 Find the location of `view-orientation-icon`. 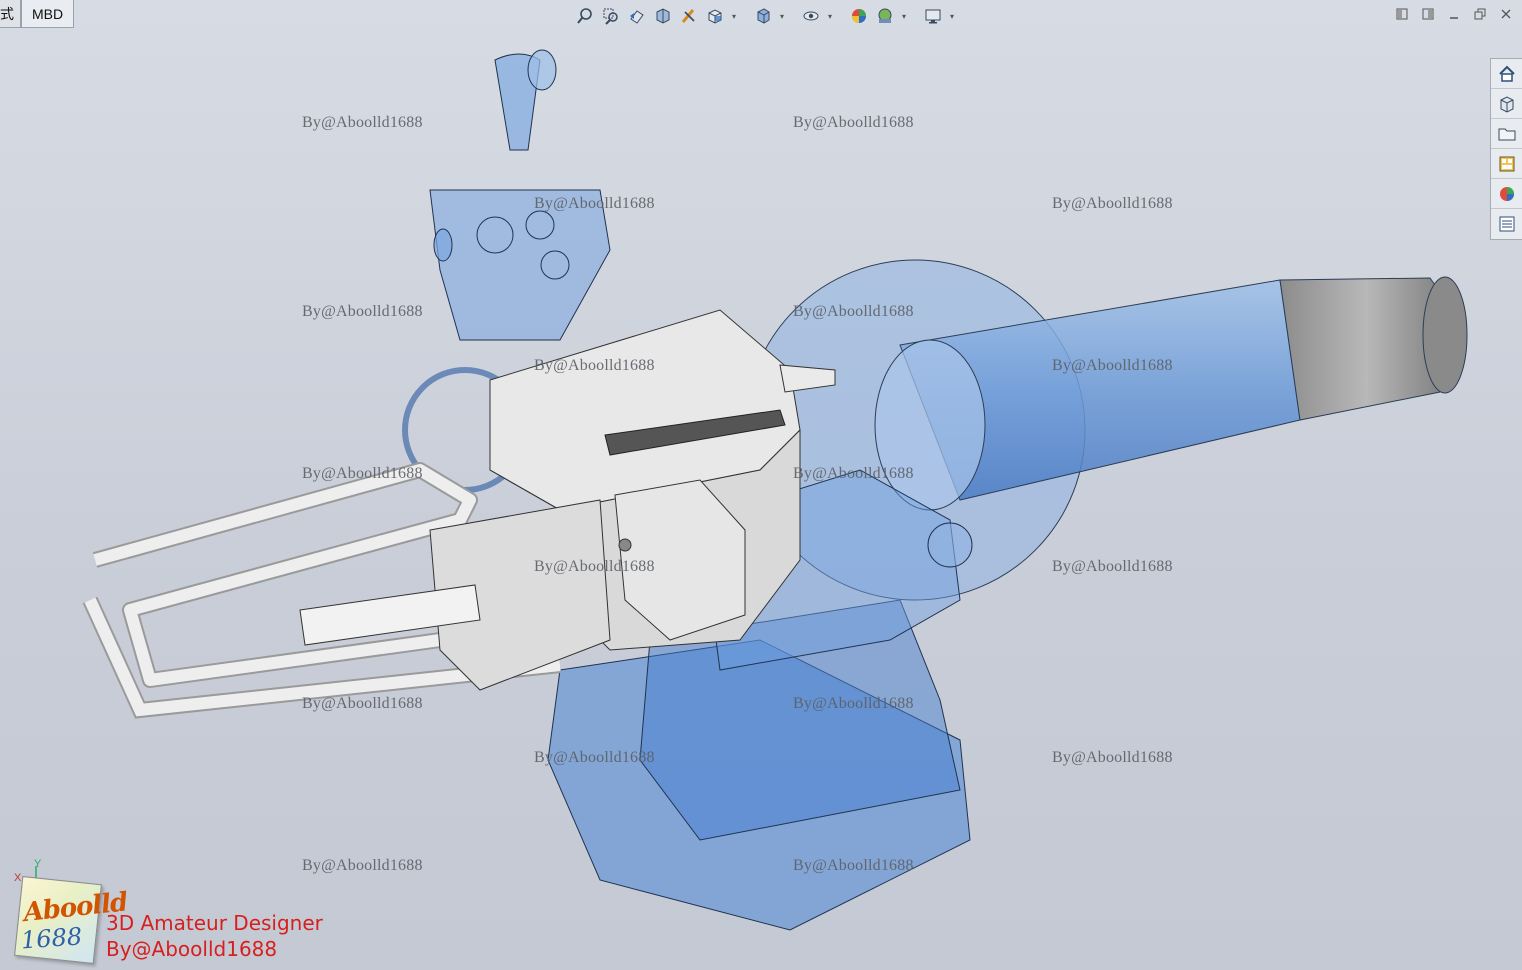

view-orientation-icon is located at coordinates (715, 16).